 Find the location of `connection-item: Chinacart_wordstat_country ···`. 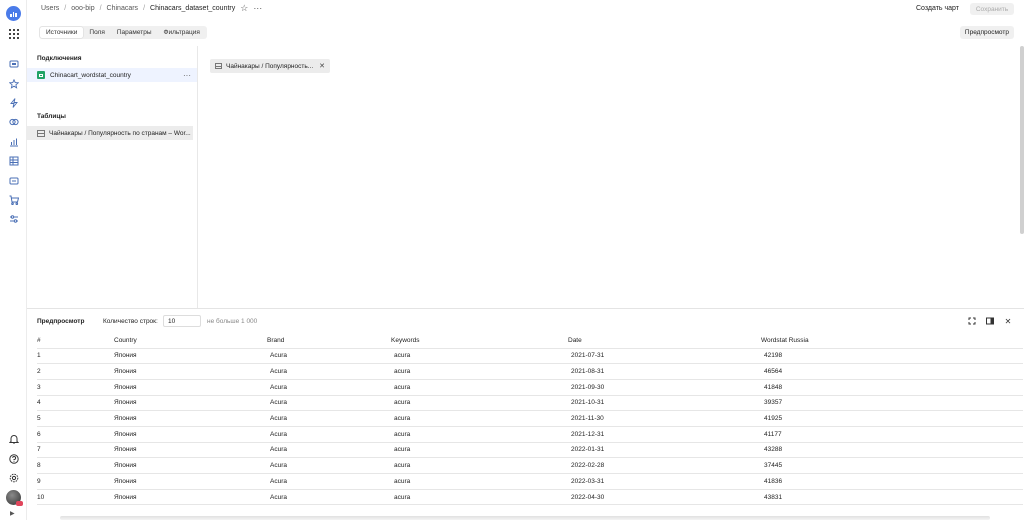

connection-item: Chinacart_wordstat_country ··· is located at coordinates (112, 75).